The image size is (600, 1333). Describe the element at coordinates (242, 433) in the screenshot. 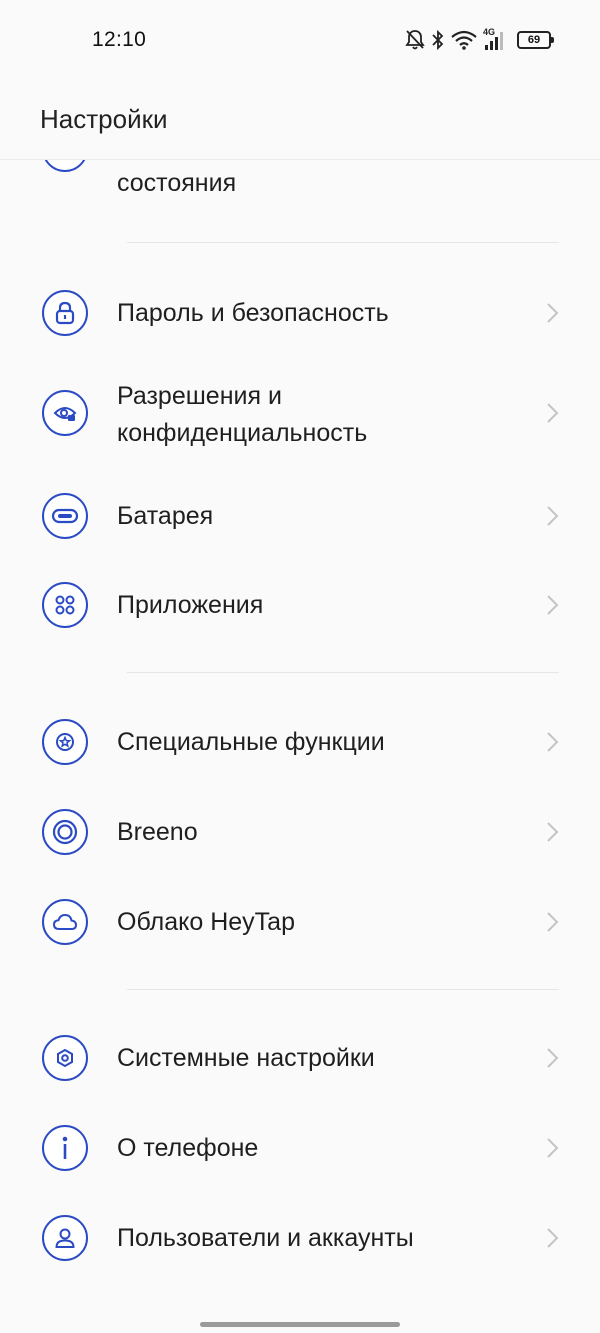

I see `settings-item-label-line2: конфиденциальность` at that location.